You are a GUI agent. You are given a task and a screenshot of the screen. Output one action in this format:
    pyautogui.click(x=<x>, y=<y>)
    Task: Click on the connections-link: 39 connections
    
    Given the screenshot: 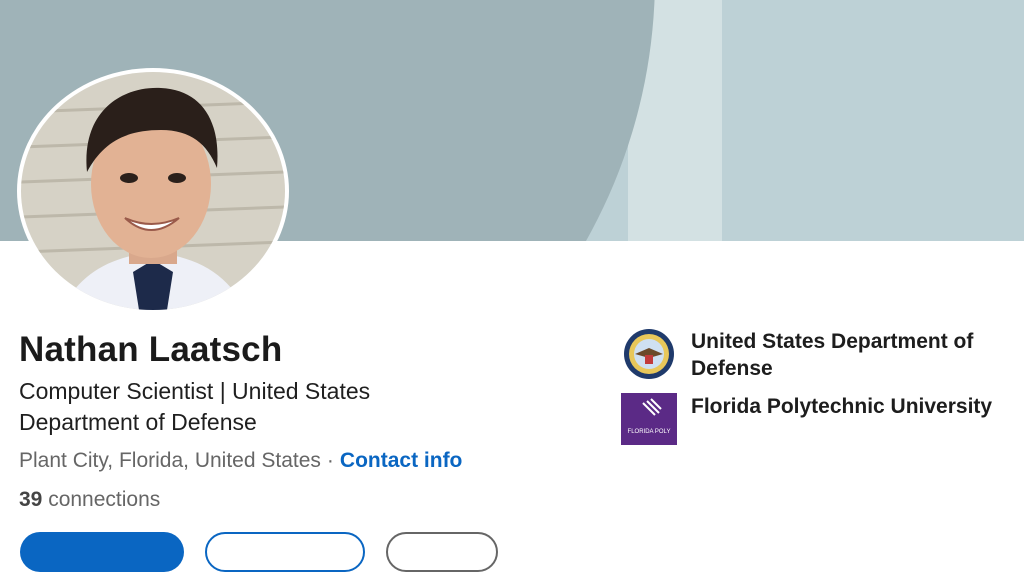 What is the action you would take?
    pyautogui.click(x=89, y=500)
    